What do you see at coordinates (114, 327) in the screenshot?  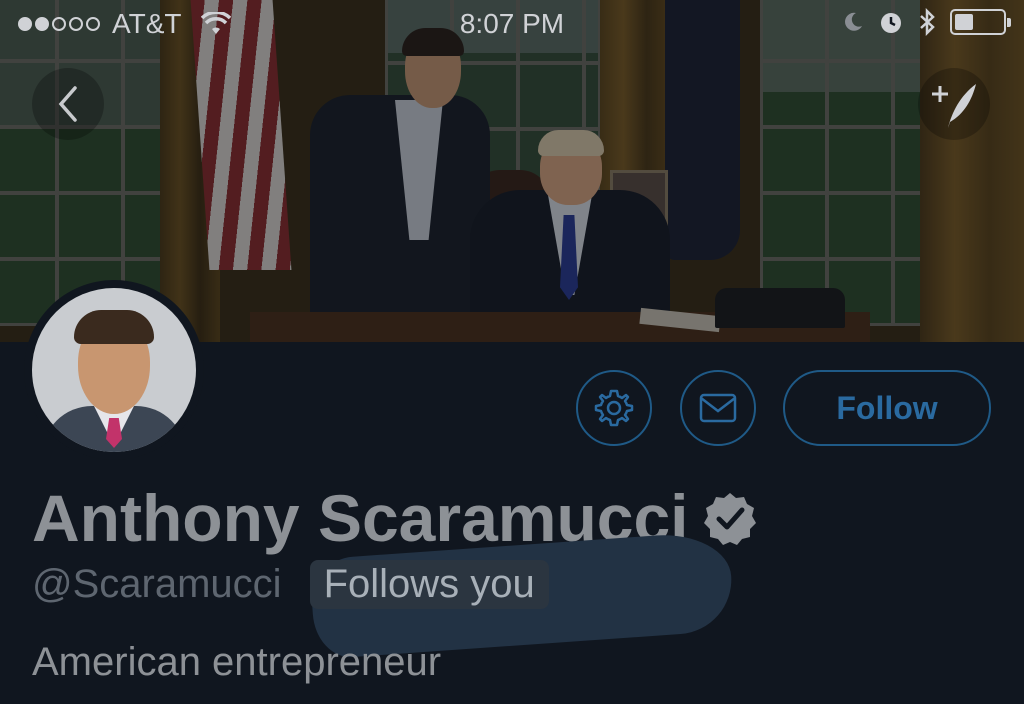 I see `avatar-hair` at bounding box center [114, 327].